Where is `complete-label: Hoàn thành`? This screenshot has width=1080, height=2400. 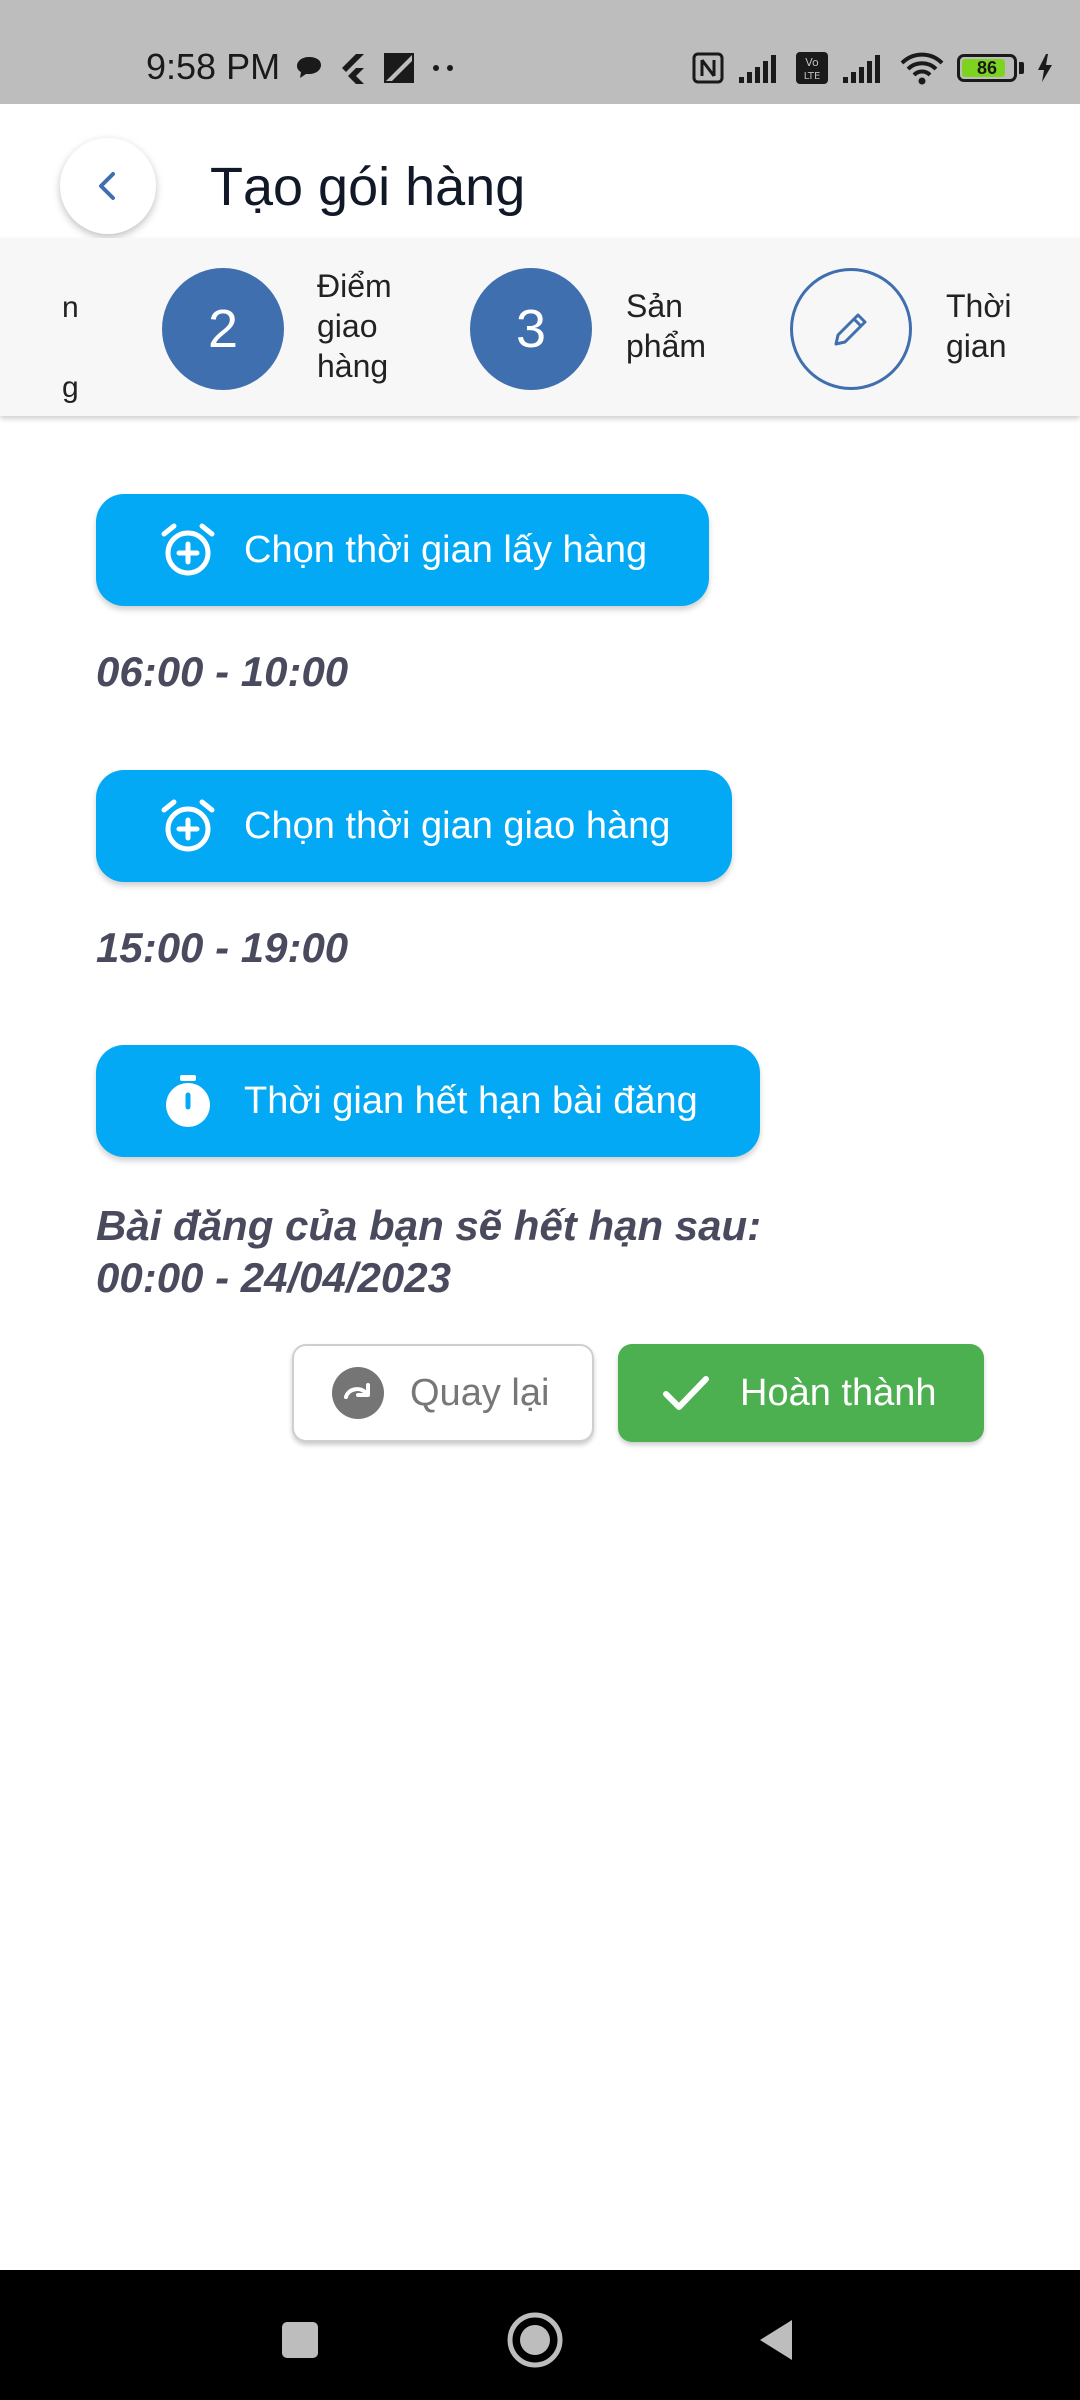
complete-label: Hoàn thành is located at coordinates (838, 1392).